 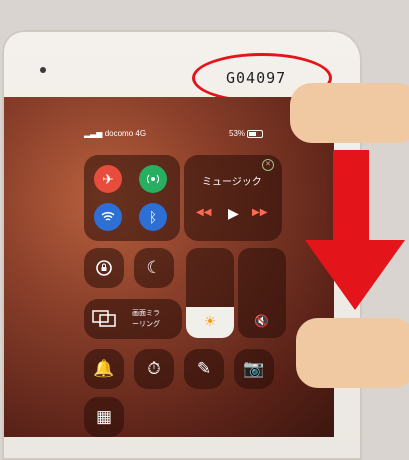 What do you see at coordinates (203, 212) in the screenshot?
I see `previous-track-icon: ◀◀` at bounding box center [203, 212].